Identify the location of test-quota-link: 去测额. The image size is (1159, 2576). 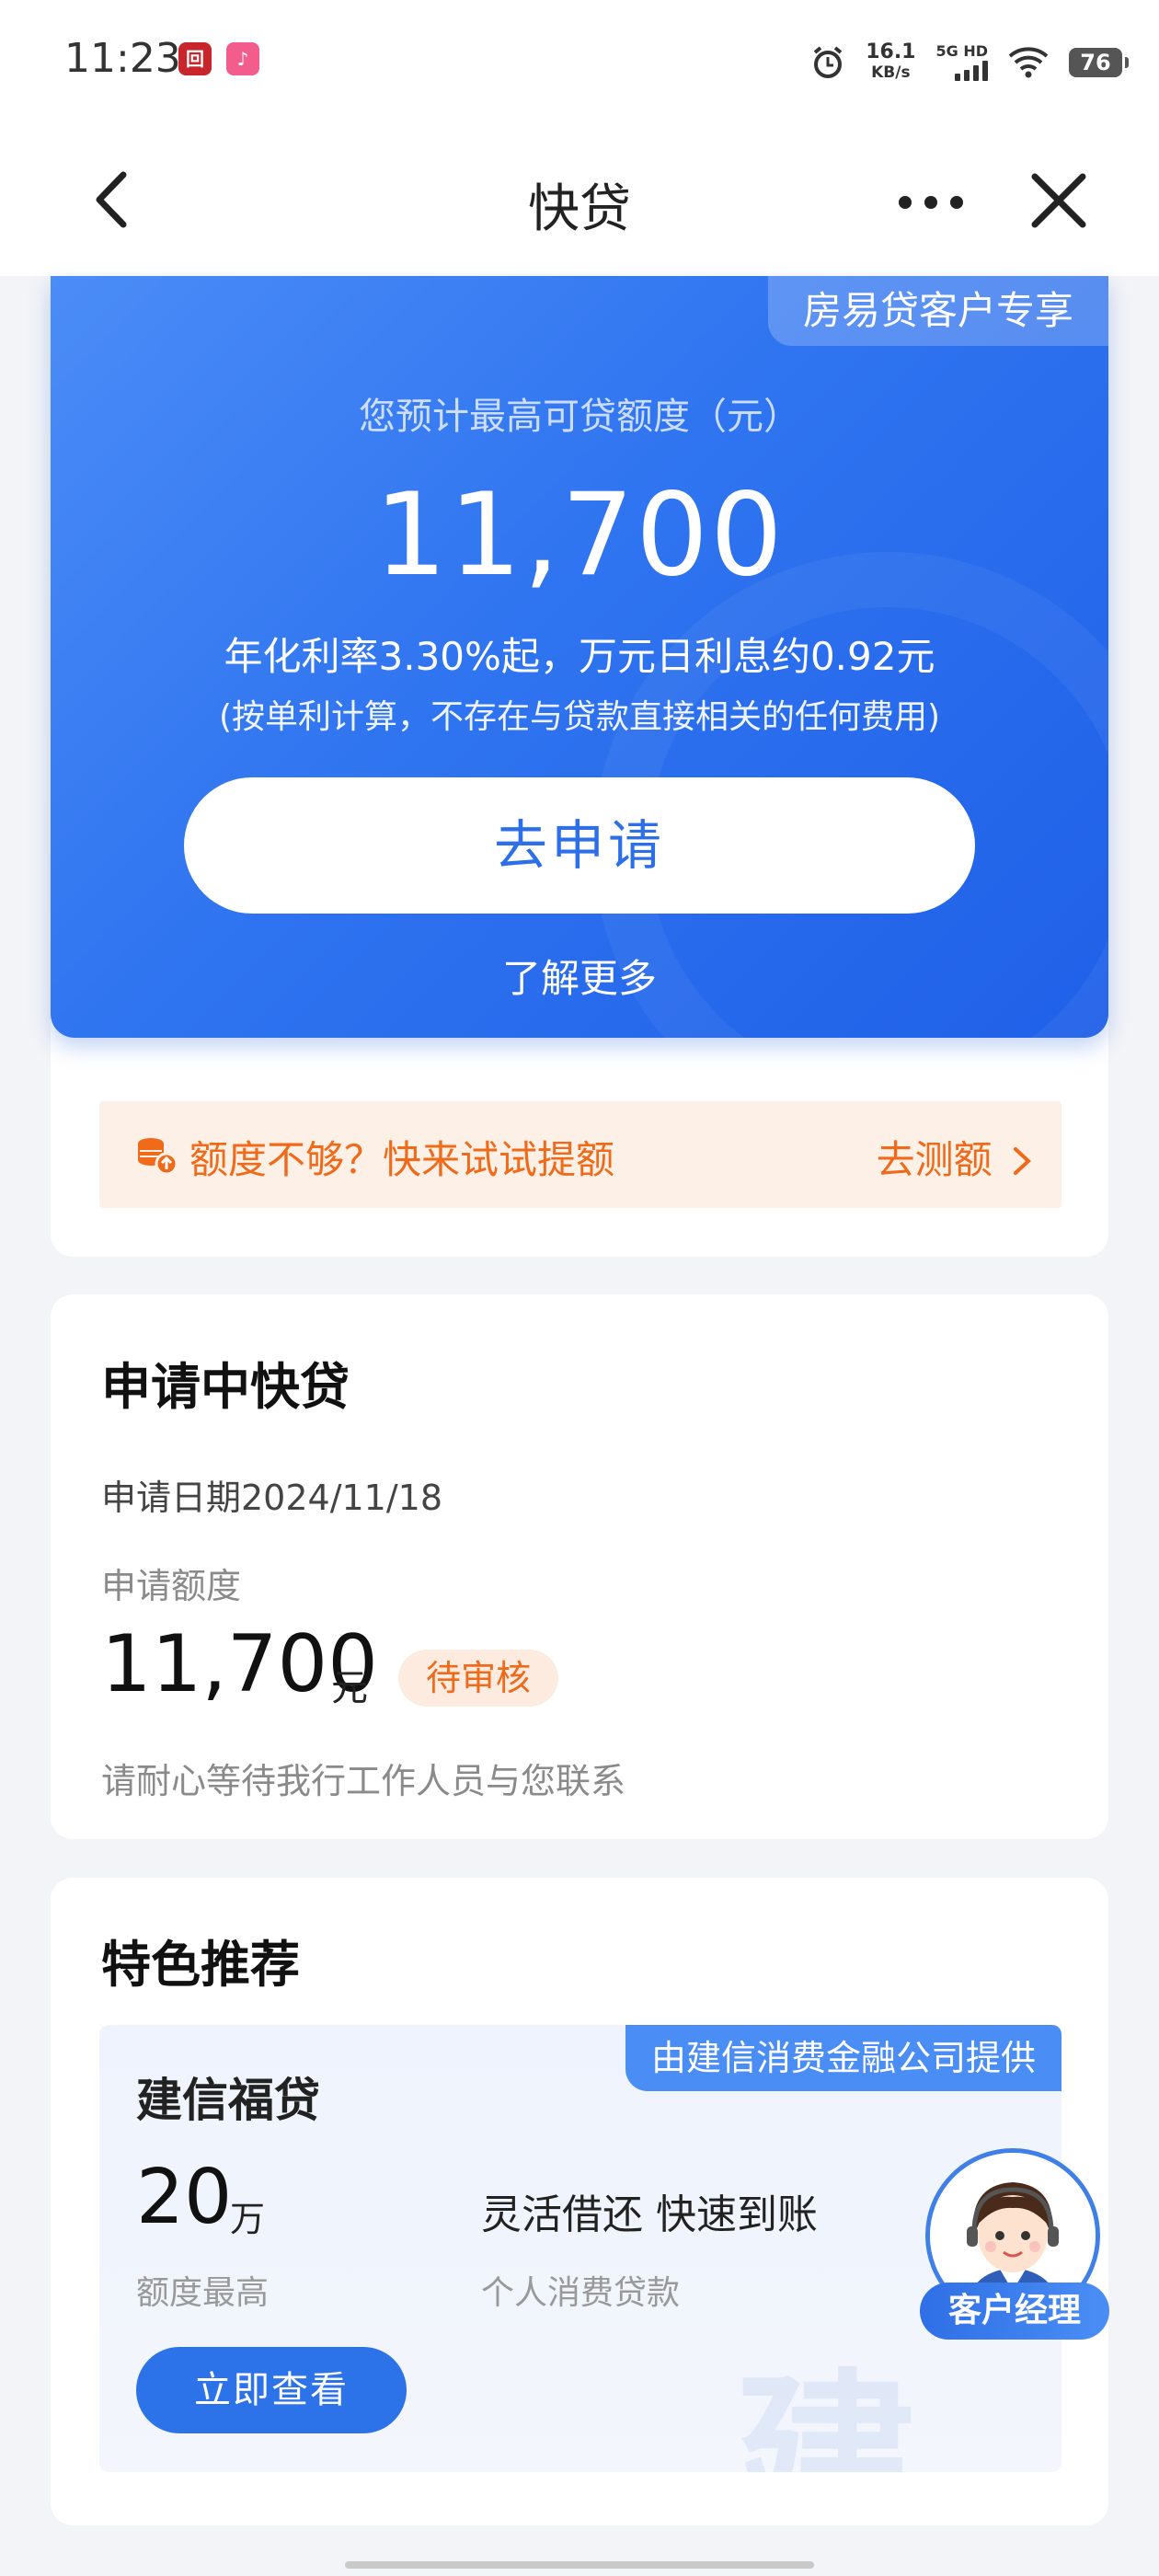
(955, 1157).